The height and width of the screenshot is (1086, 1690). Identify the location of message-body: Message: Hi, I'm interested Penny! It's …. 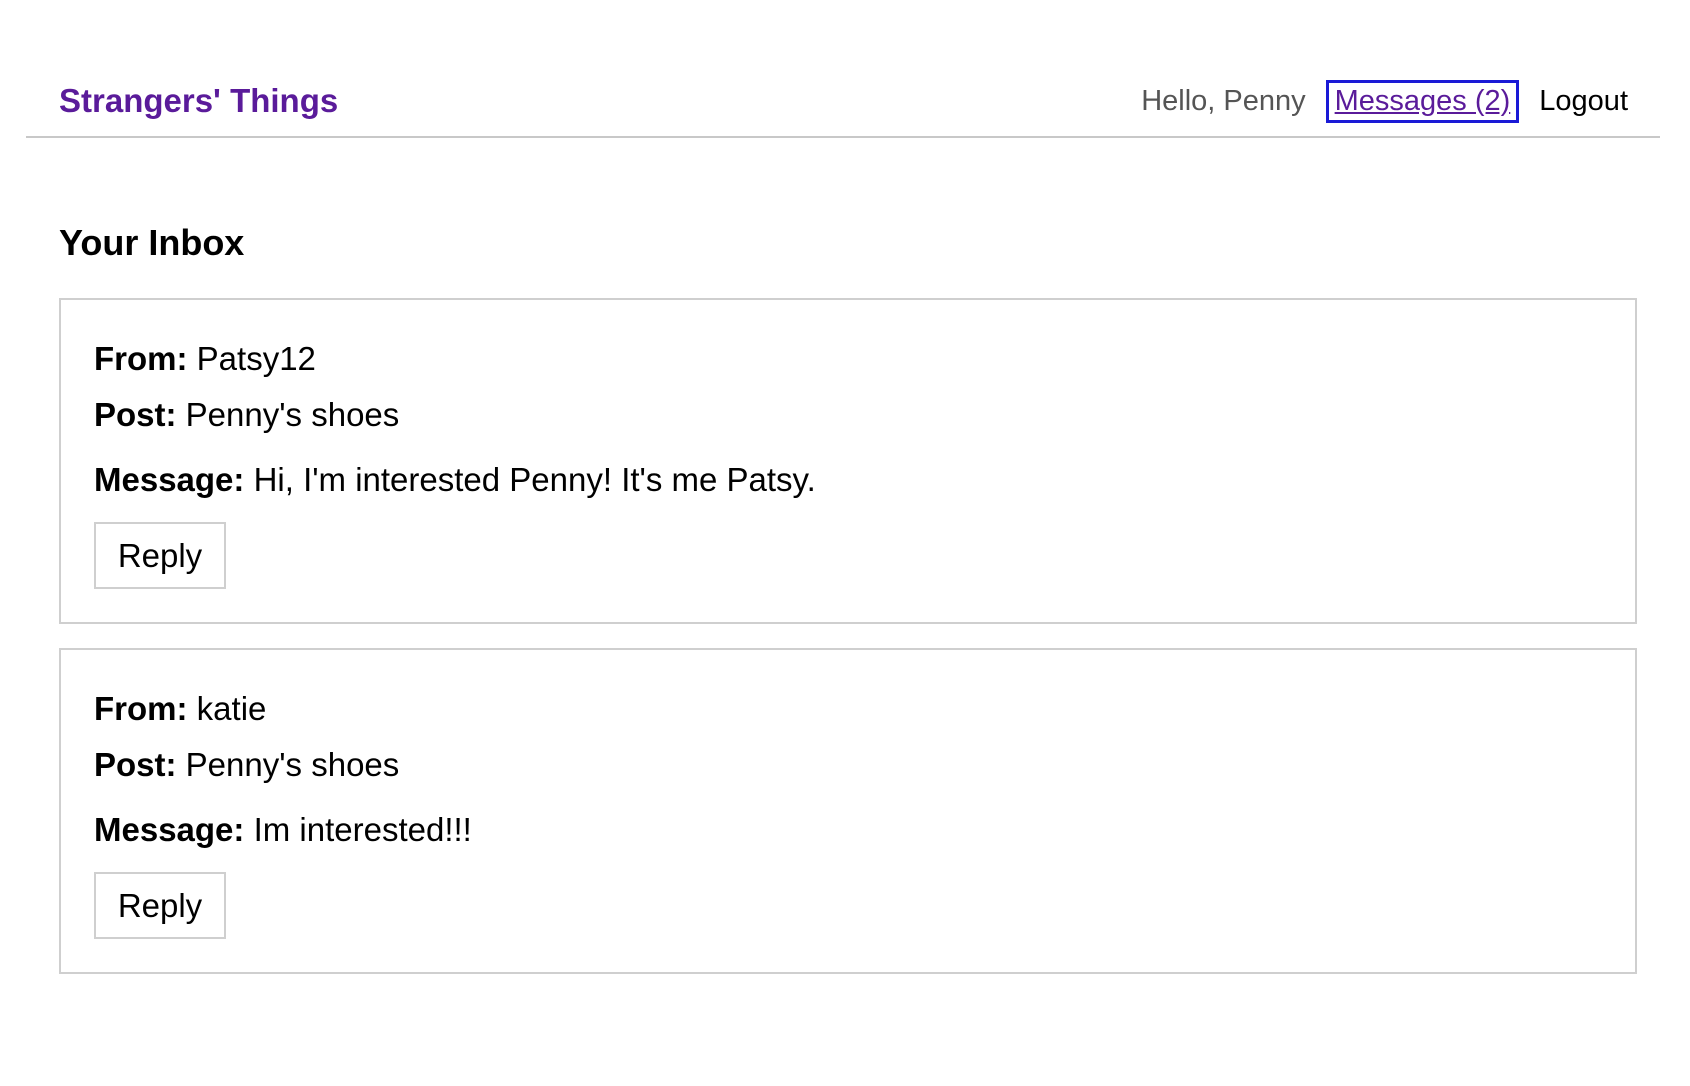
(455, 480).